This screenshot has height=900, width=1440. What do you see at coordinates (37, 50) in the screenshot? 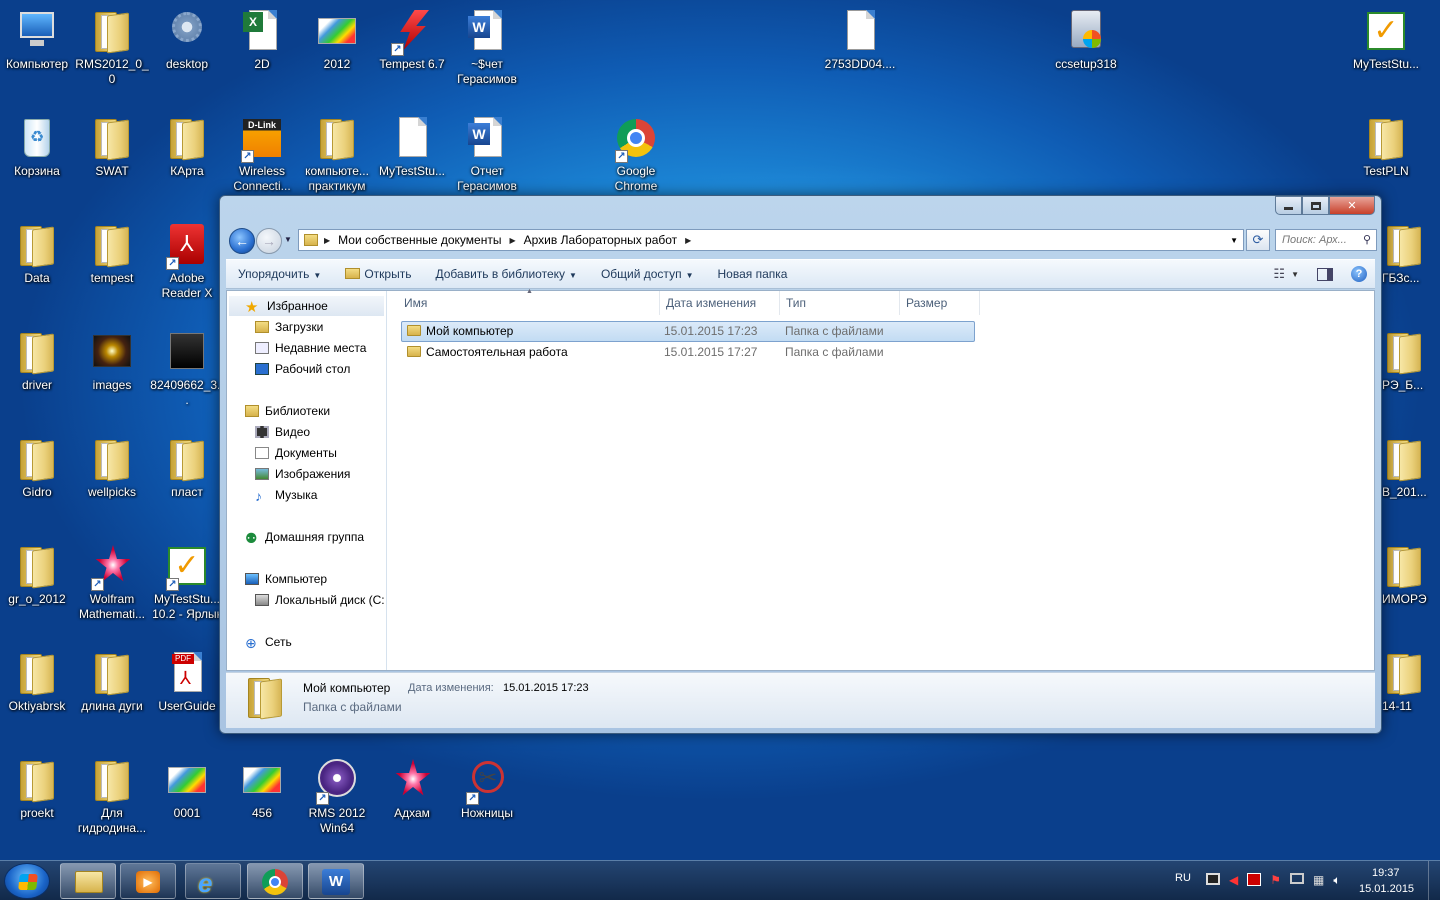
I see `desktop-icon: Компьютер` at bounding box center [37, 50].